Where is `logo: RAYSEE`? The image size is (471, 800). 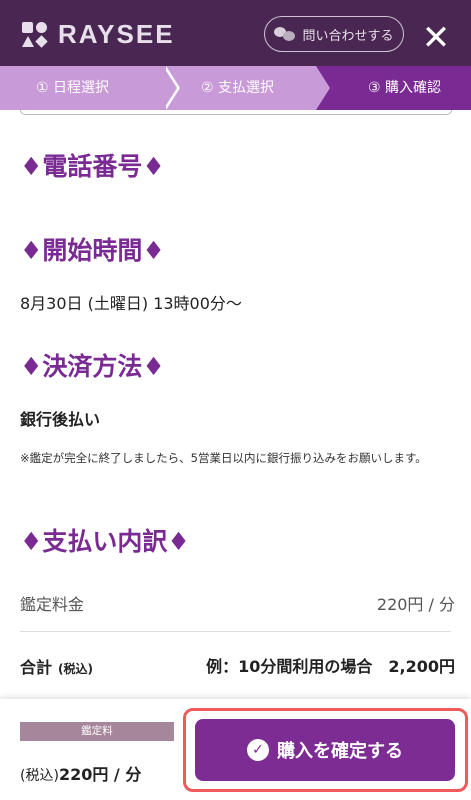 logo: RAYSEE is located at coordinates (98, 34).